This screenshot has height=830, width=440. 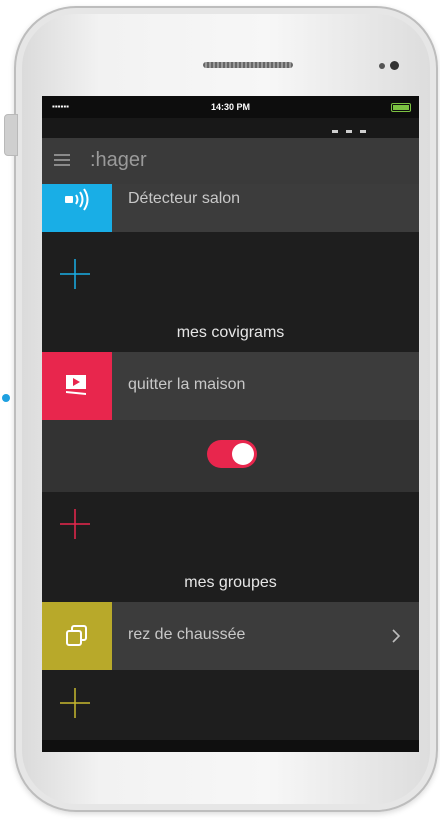 What do you see at coordinates (230, 161) in the screenshot?
I see `app-header: :hager` at bounding box center [230, 161].